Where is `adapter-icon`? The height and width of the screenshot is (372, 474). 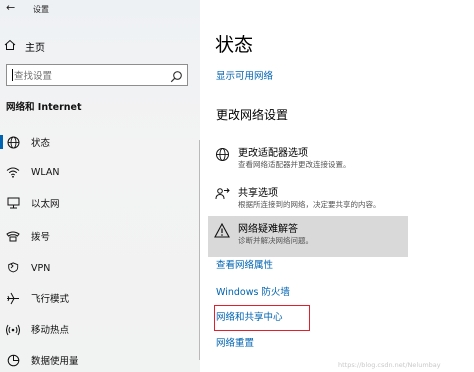 adapter-icon is located at coordinates (222, 154).